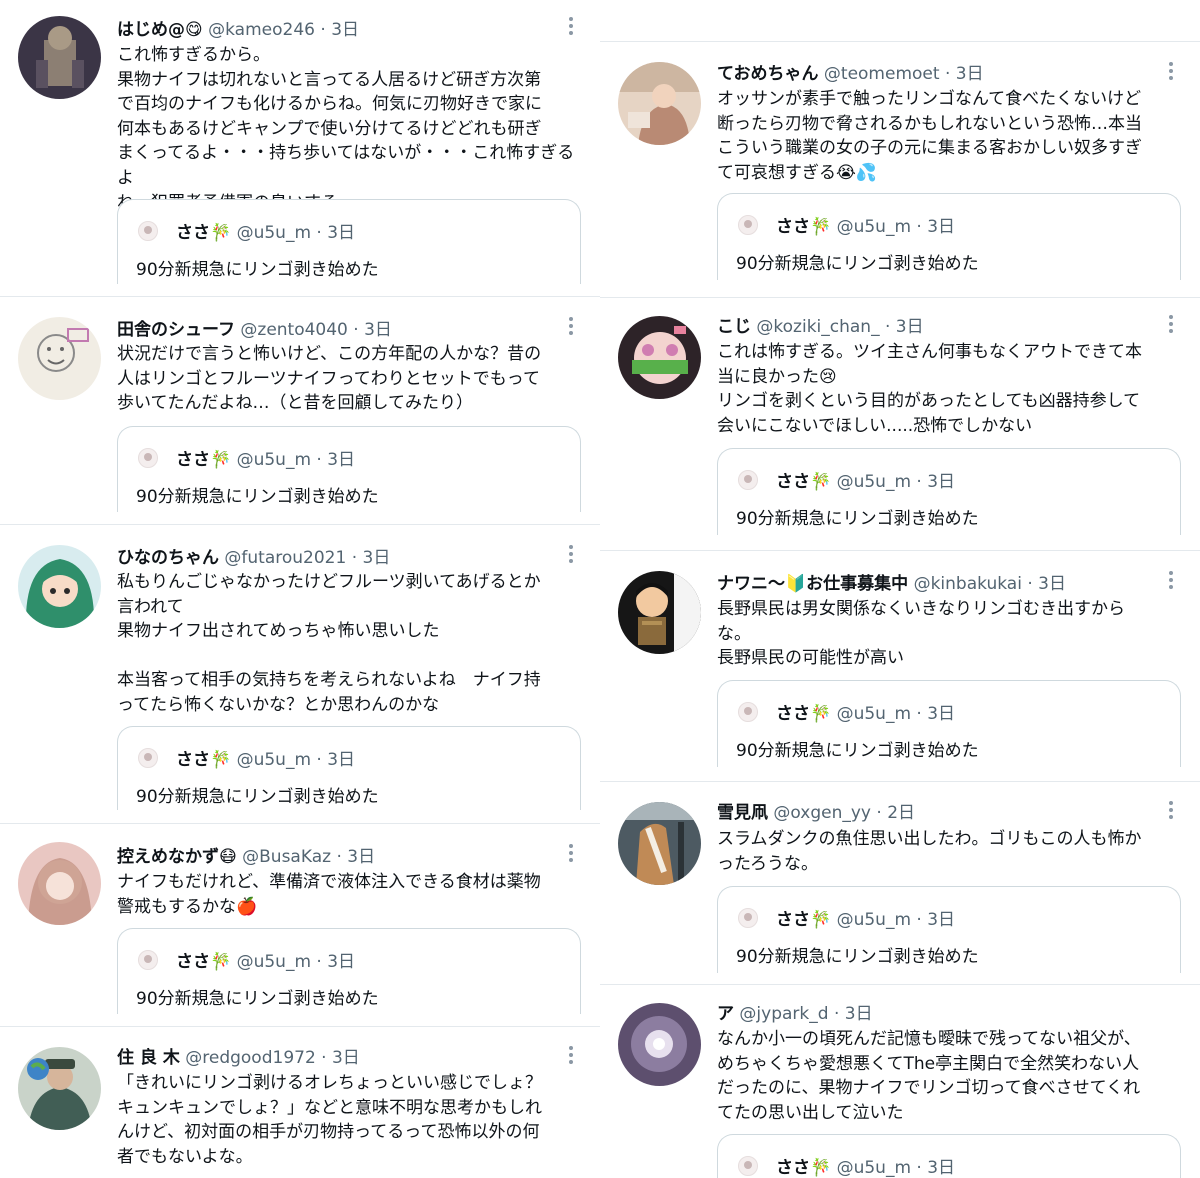  I want to click on quoted-tweet: ささ🎋 @u5u_m · 3日, so click(949, 1156).